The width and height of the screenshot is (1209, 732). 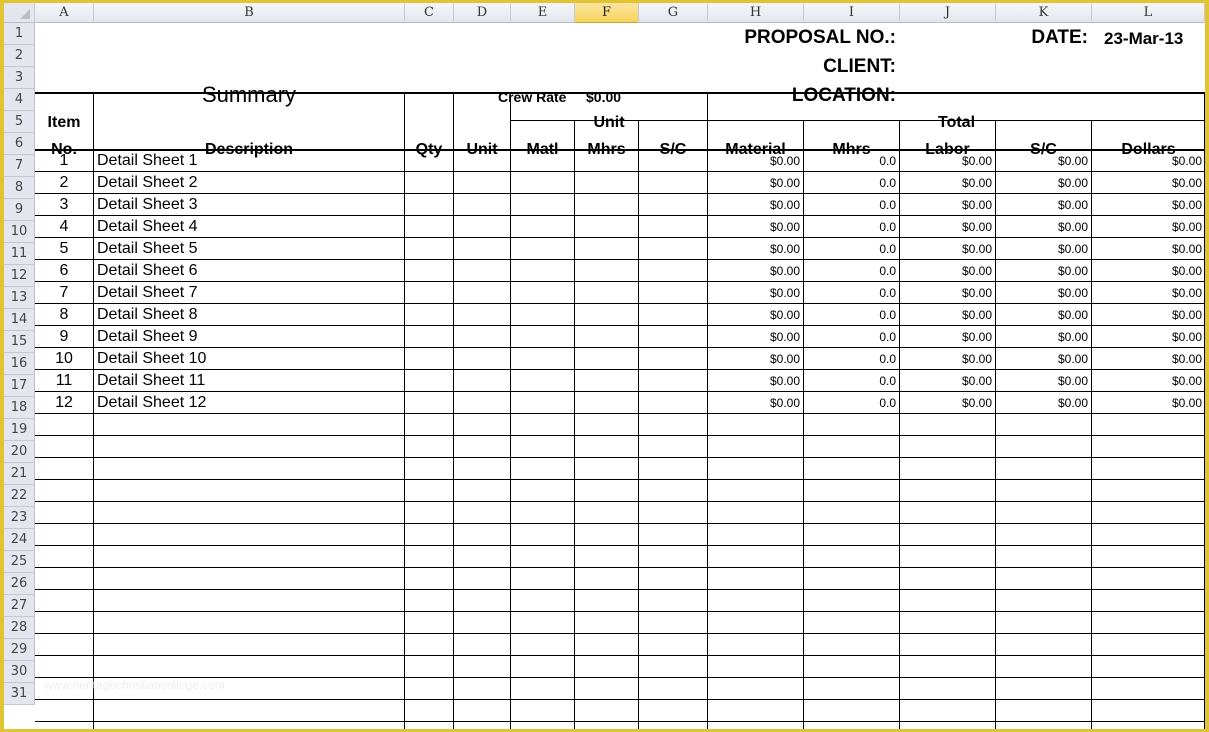 What do you see at coordinates (64, 183) in the screenshot?
I see `row-2-item-number: 2` at bounding box center [64, 183].